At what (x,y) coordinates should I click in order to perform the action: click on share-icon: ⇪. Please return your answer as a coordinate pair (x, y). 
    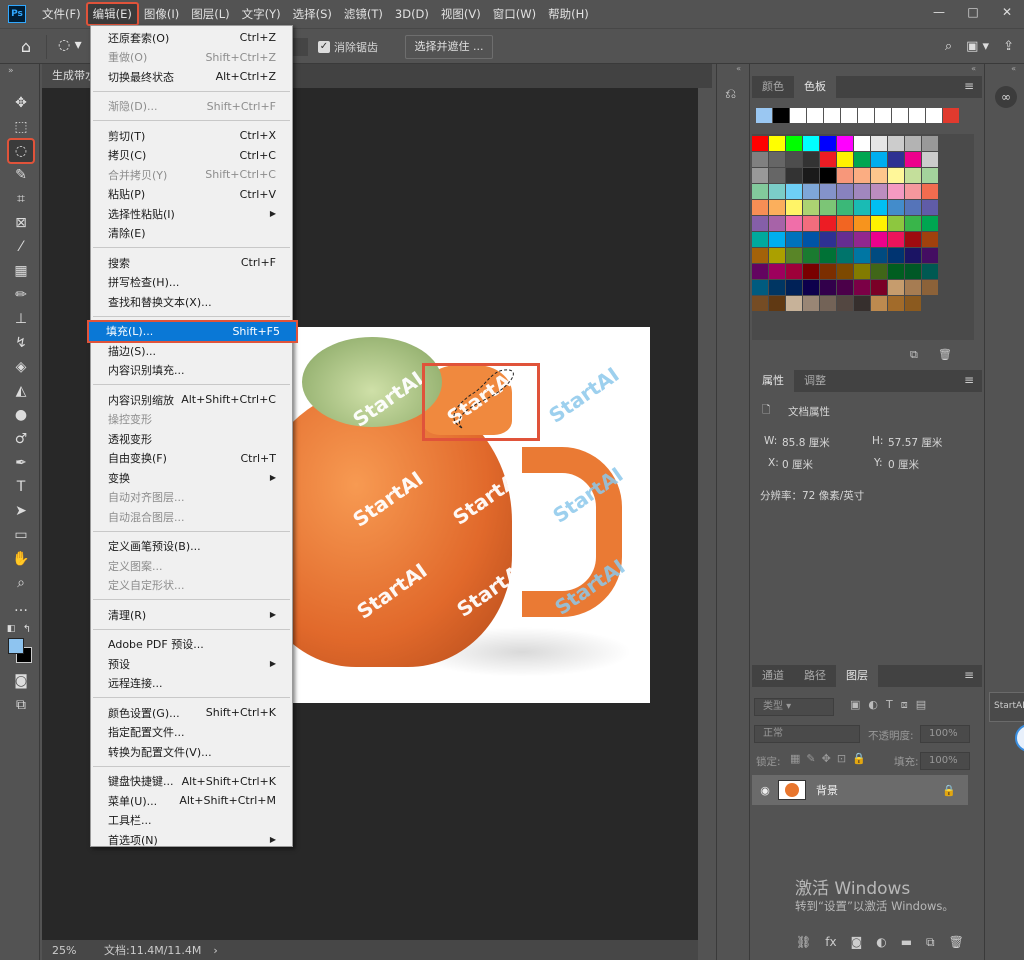
    Looking at the image, I should click on (1008, 46).